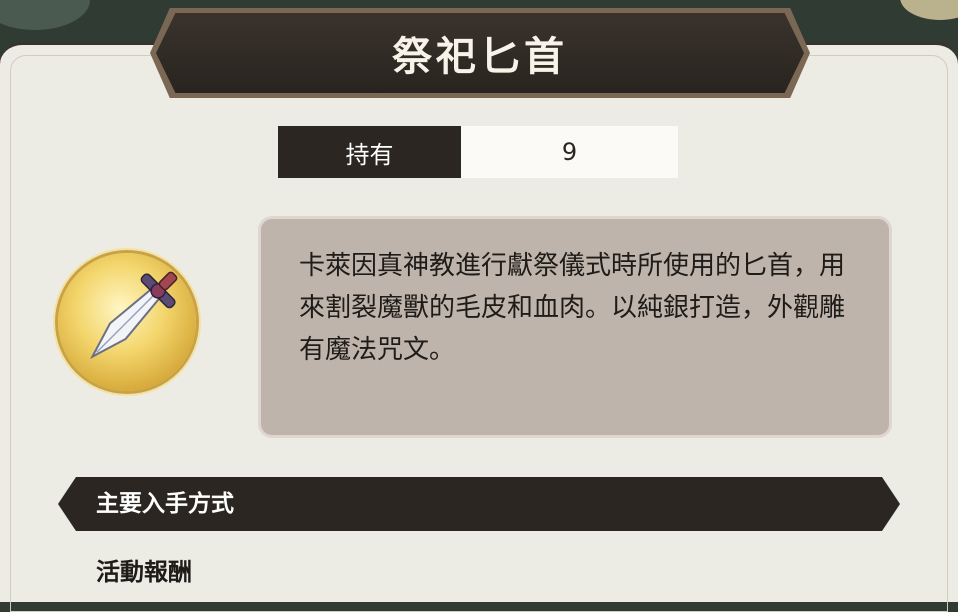 The width and height of the screenshot is (958, 612). I want to click on background-orb-left, so click(45, 15).